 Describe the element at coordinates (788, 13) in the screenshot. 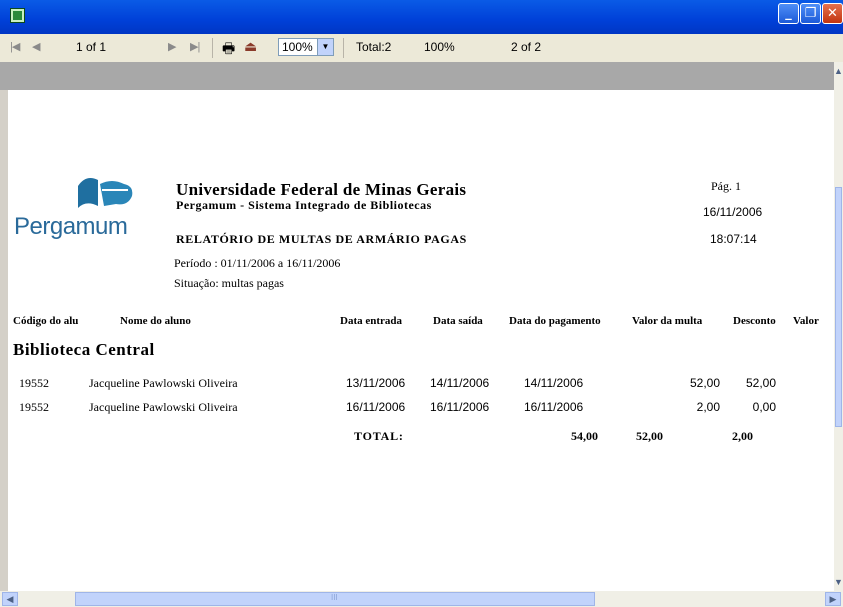

I see `minimize-button: _` at that location.